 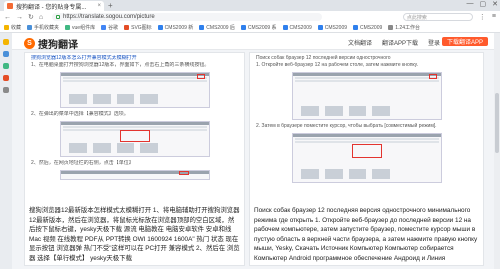 What do you see at coordinates (6, 78) in the screenshot?
I see `mail-icon` at bounding box center [6, 78].